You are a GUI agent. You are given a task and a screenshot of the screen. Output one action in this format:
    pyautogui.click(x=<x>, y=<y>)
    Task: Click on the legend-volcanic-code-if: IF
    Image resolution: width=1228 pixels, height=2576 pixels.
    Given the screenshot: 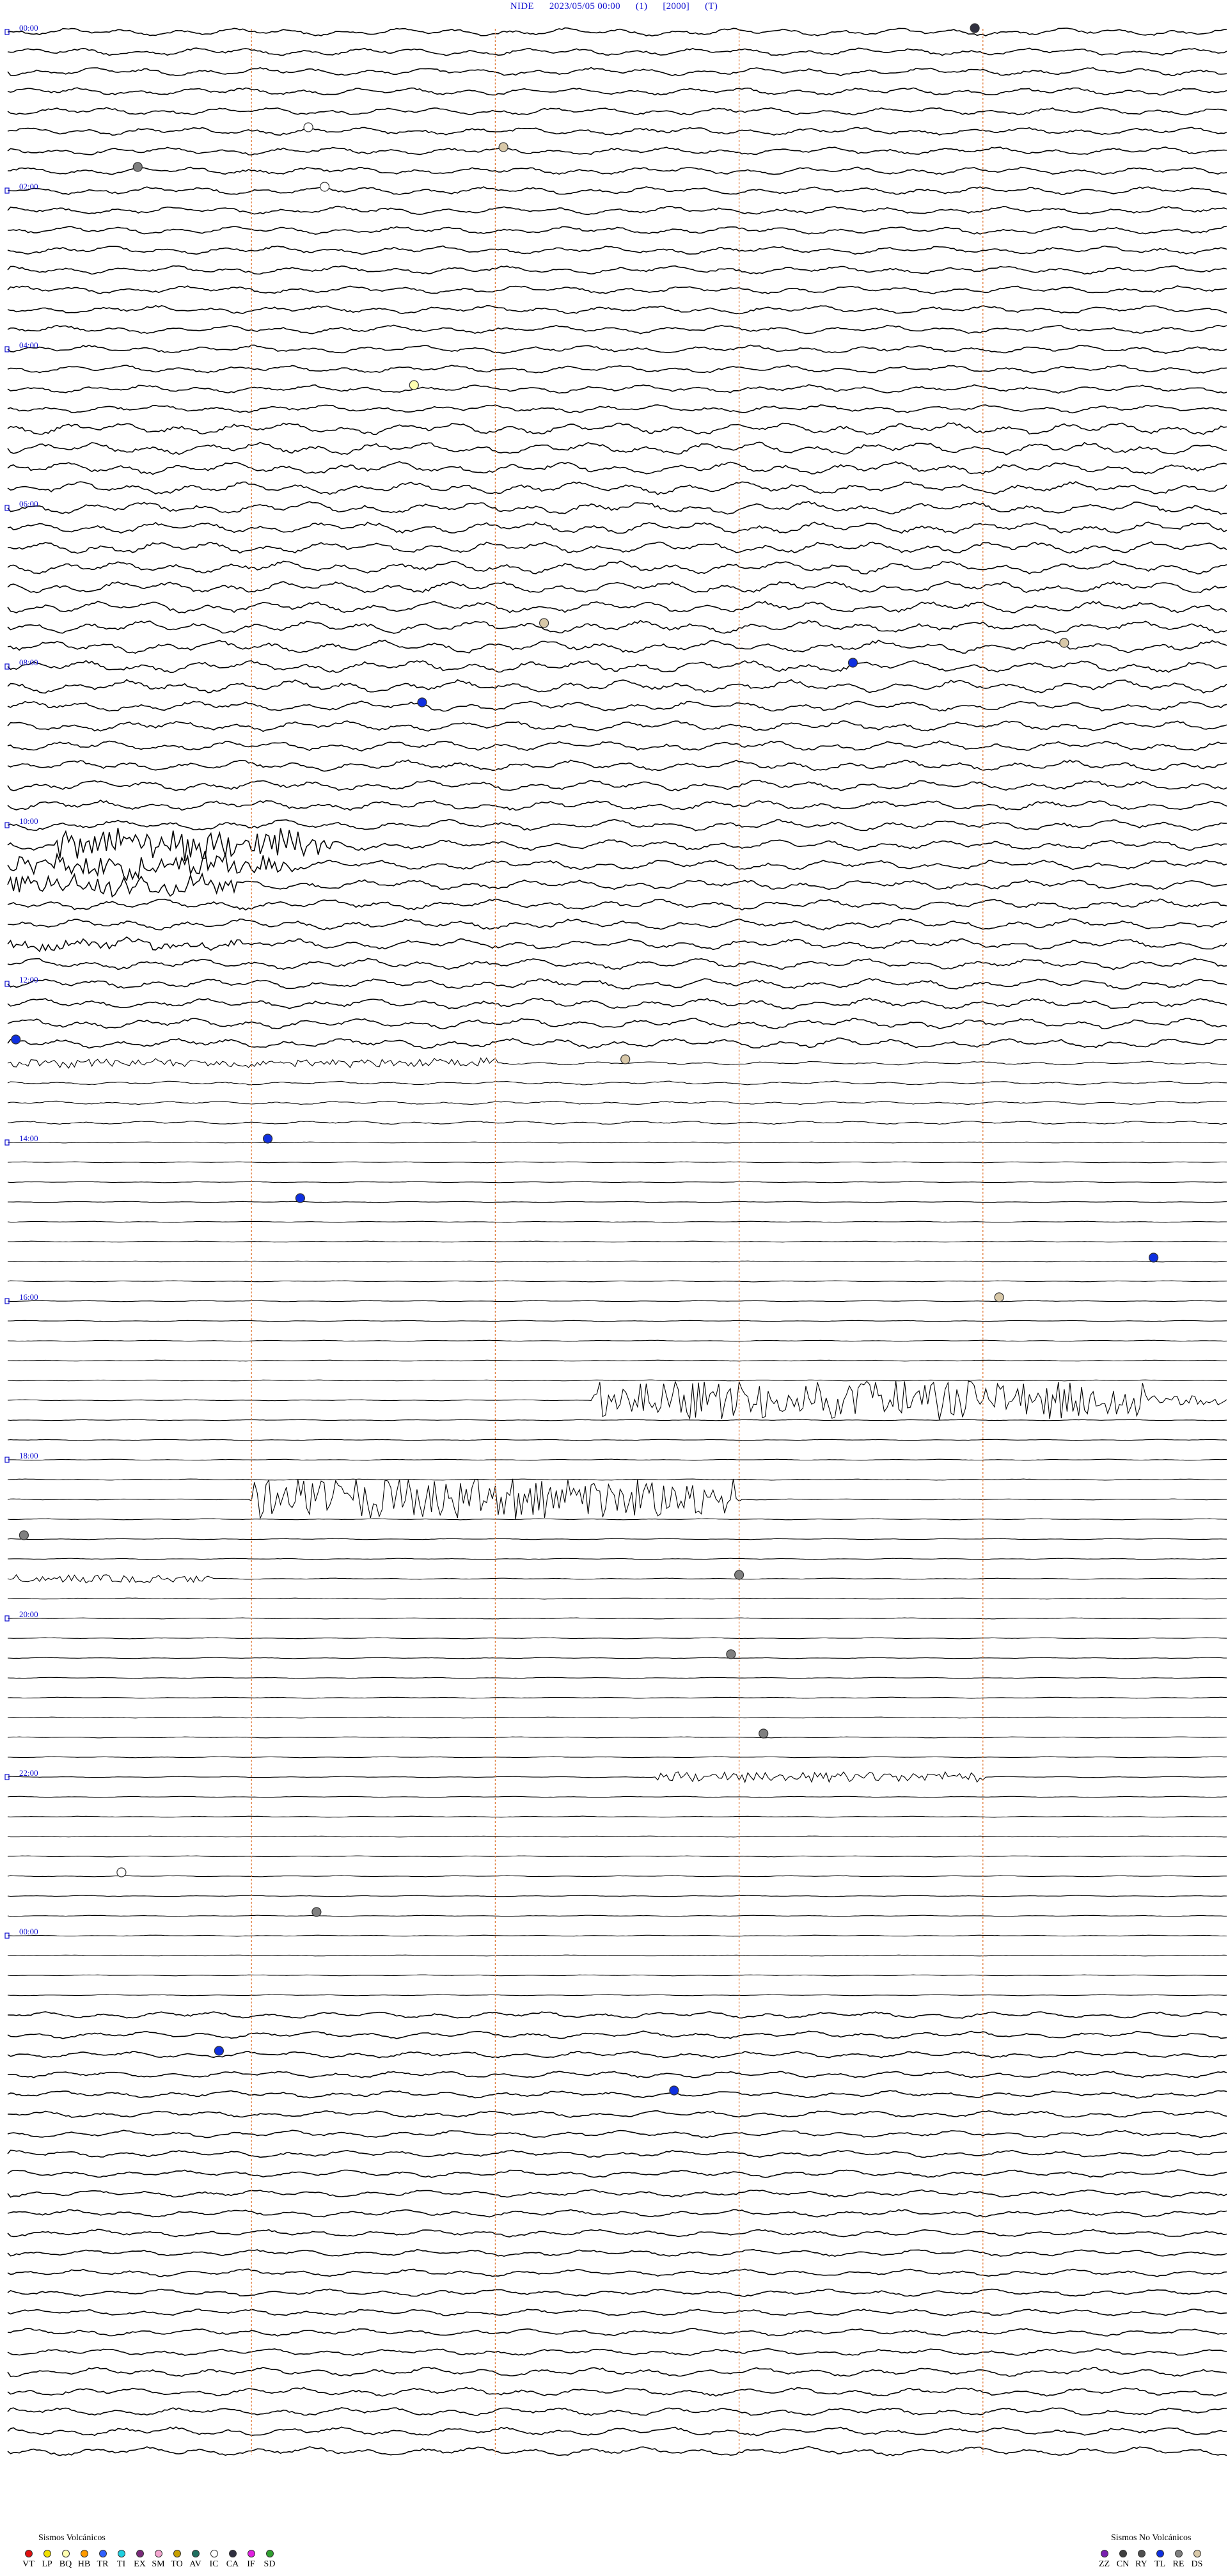 What is the action you would take?
    pyautogui.click(x=251, y=2564)
    